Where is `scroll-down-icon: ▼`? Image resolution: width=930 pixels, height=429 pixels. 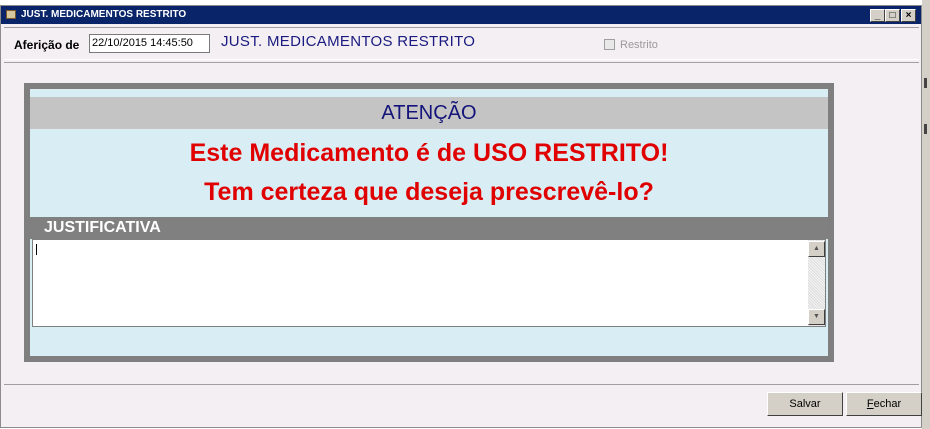
scroll-down-icon: ▼ is located at coordinates (816, 317).